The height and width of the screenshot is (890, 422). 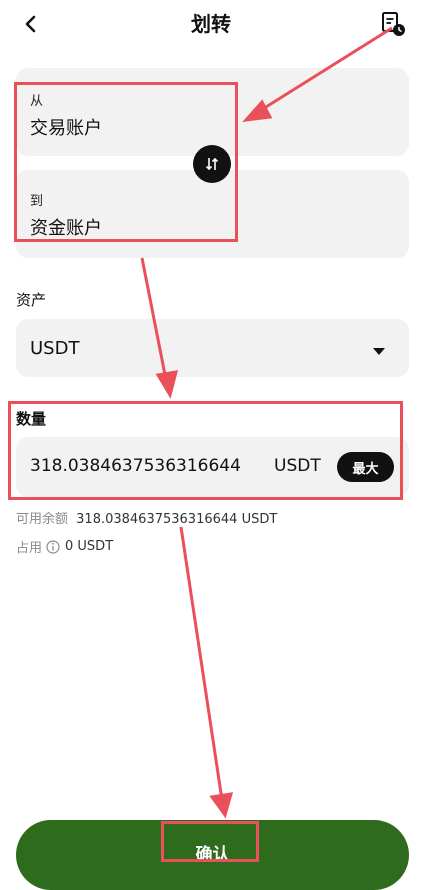 What do you see at coordinates (325, 70) in the screenshot?
I see `annotation-arrow-history` at bounding box center [325, 70].